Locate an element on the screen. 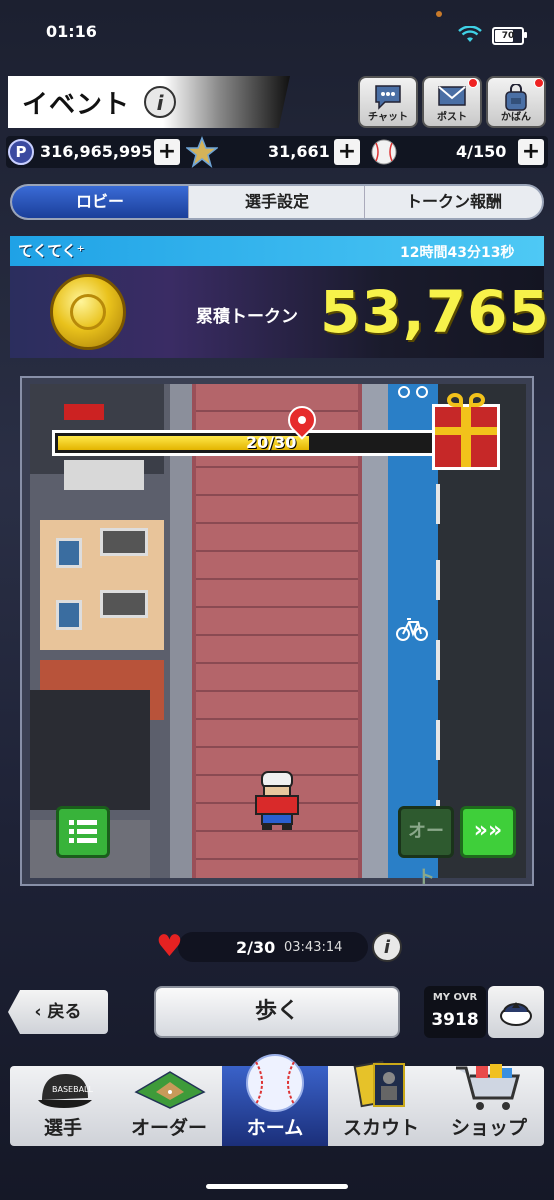 The width and height of the screenshot is (554, 1200). chat-button: チャット is located at coordinates (388, 102).